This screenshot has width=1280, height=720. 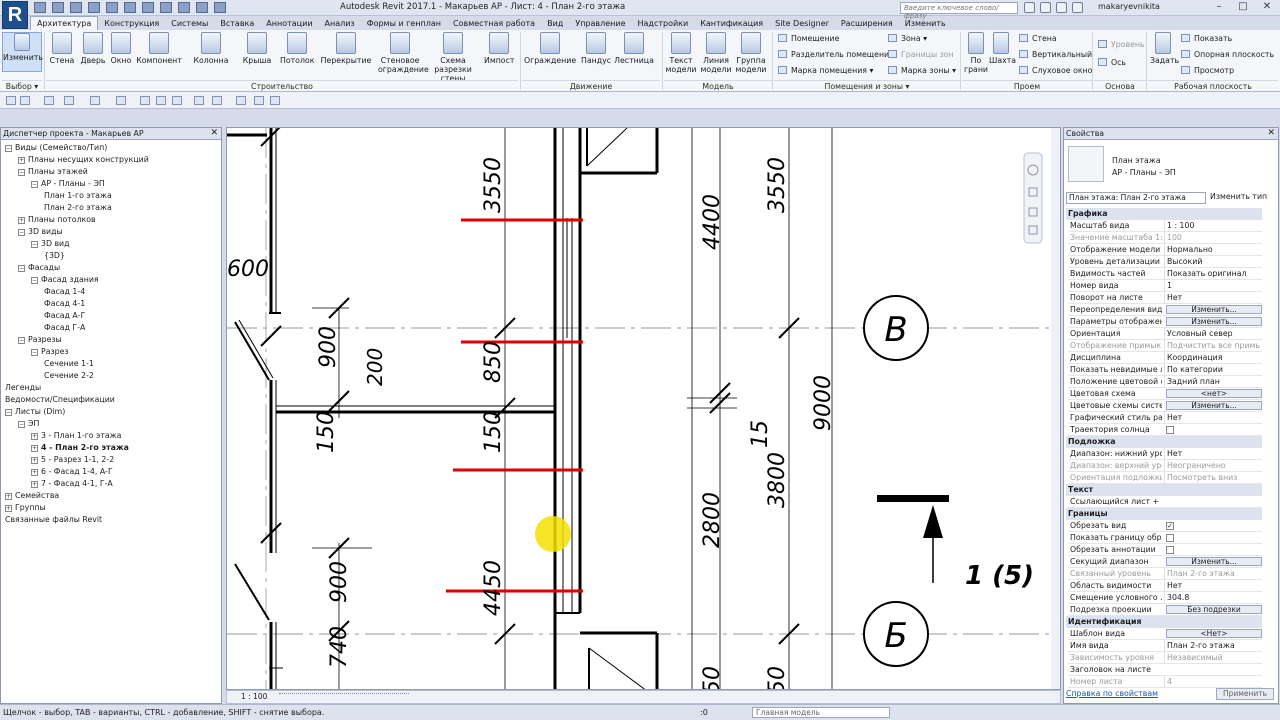 I want to click on tree-item: Сечение 2-2, so click(x=69, y=375).